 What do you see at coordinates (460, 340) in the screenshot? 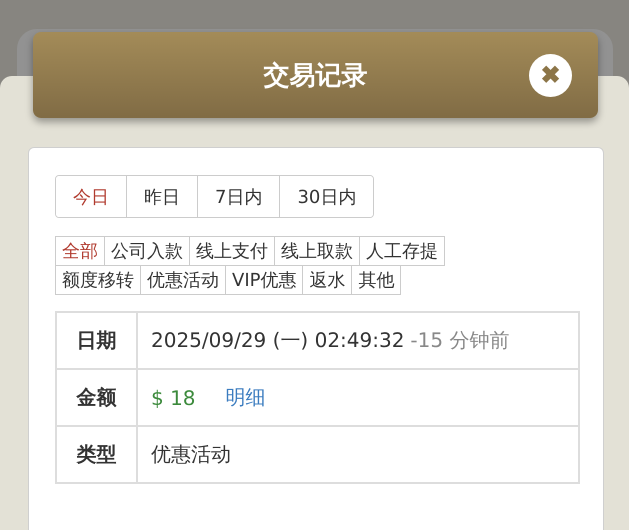
I see `time-ago: -15 分钟前` at bounding box center [460, 340].